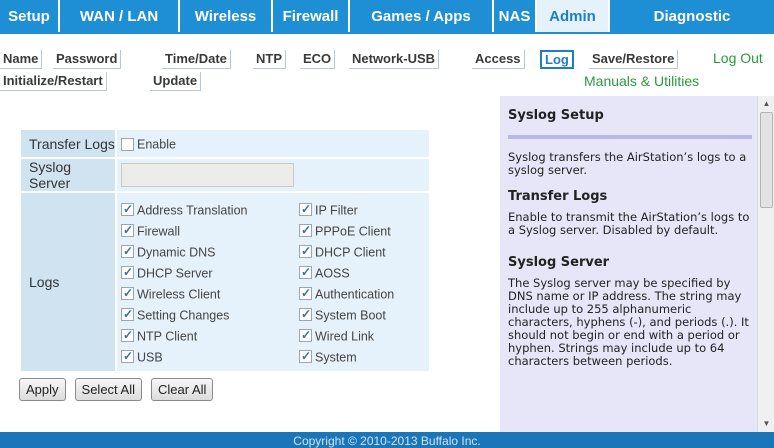 The width and height of the screenshot is (774, 448). Describe the element at coordinates (336, 209) in the screenshot. I see `log-option-label: IP Filter` at that location.